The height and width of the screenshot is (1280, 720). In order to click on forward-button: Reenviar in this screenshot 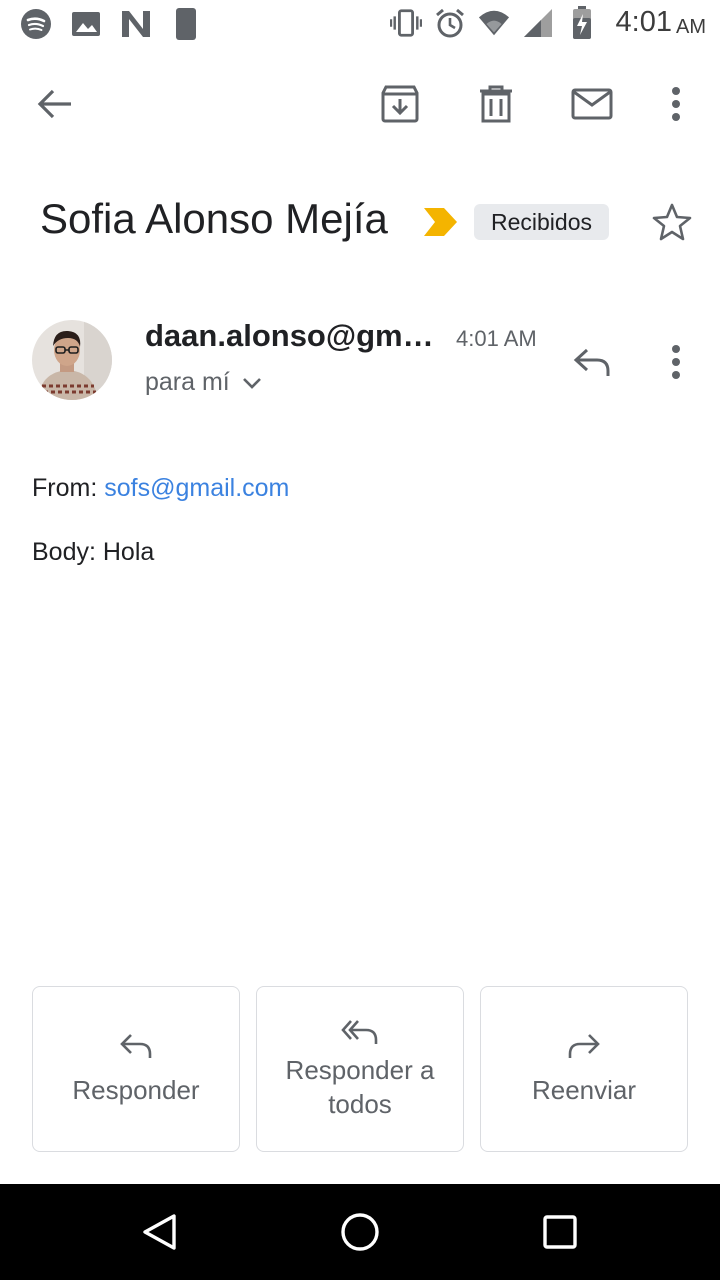, I will do `click(584, 1069)`.